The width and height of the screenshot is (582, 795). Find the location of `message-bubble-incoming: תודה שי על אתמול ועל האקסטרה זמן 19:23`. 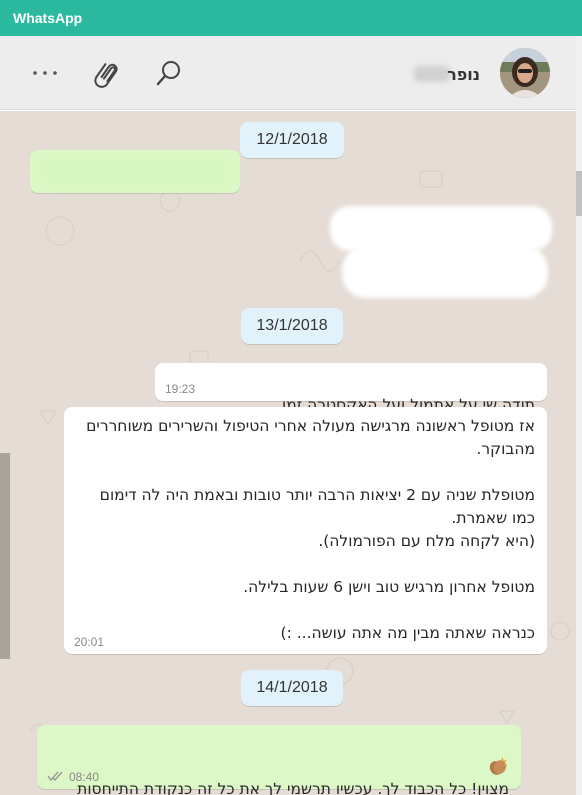

message-bubble-incoming: תודה שי על אתמול ועל האקסטרה זמן 19:23 is located at coordinates (351, 400).